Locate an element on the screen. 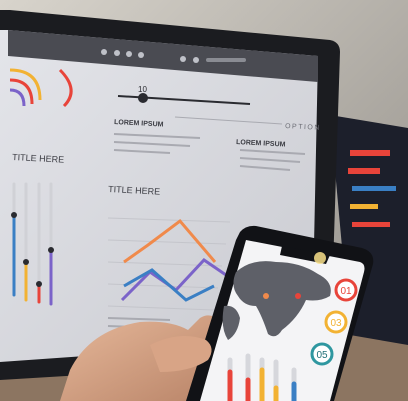  map-pin-orange is located at coordinates (266, 296).